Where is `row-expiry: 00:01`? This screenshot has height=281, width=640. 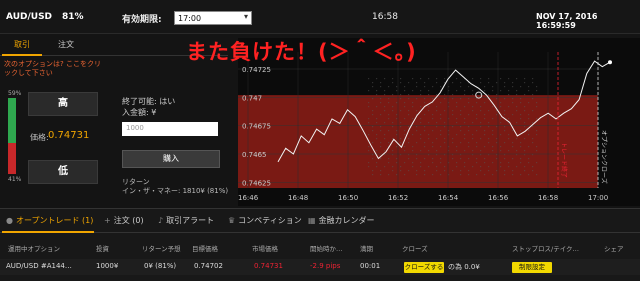
row-expiry: 00:01 is located at coordinates (370, 266).